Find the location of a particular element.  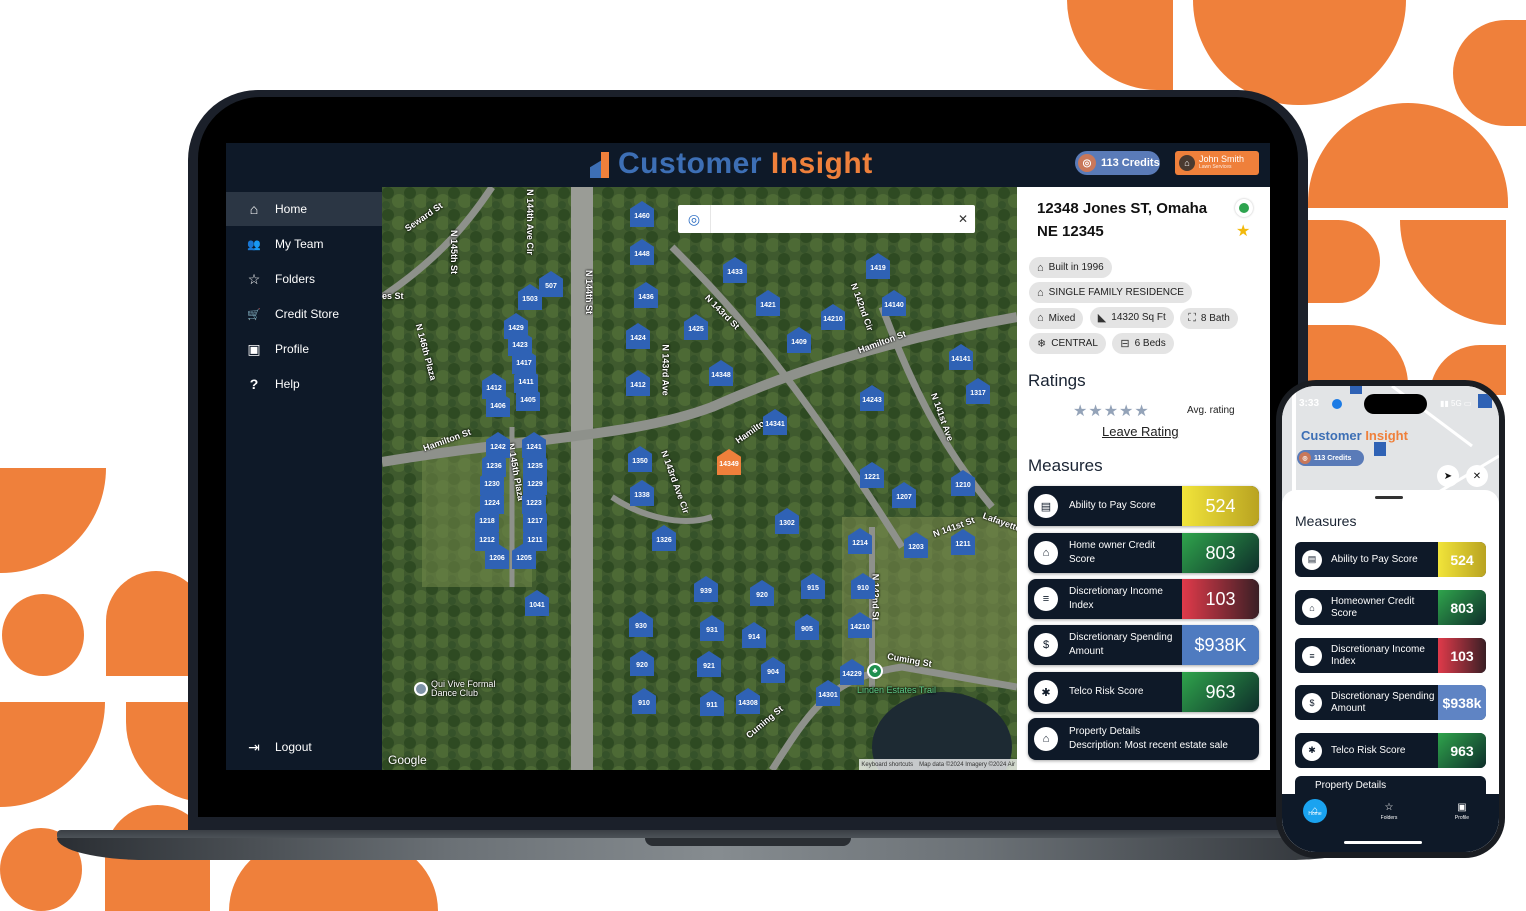

park-pin-icon: ♣ is located at coordinates (875, 671).